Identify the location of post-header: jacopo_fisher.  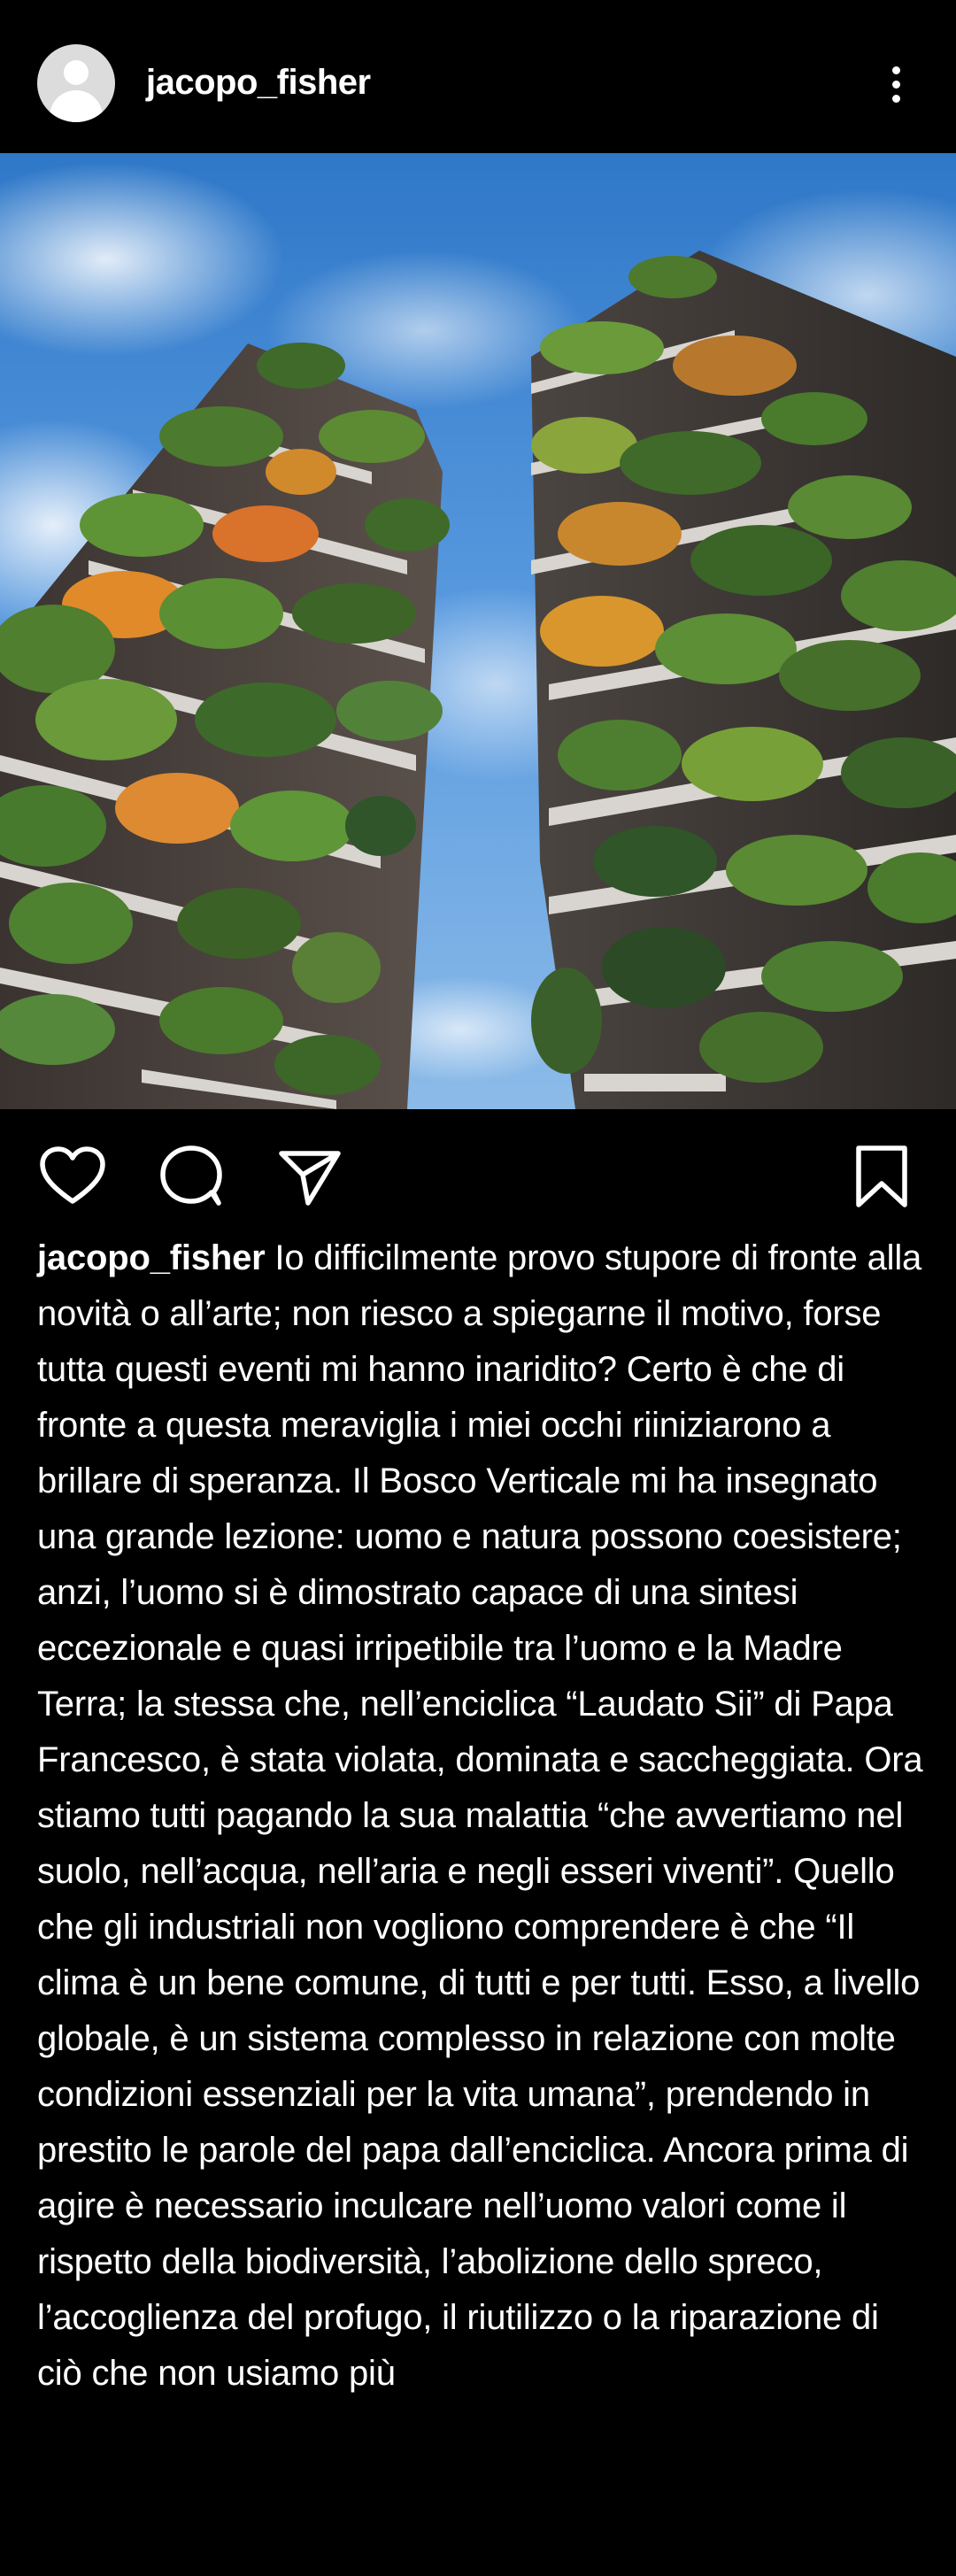
(478, 76).